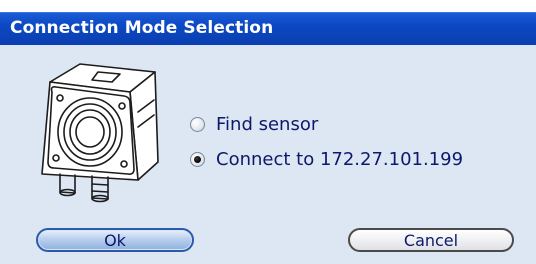  I want to click on camera-sensor-icon, so click(100, 133).